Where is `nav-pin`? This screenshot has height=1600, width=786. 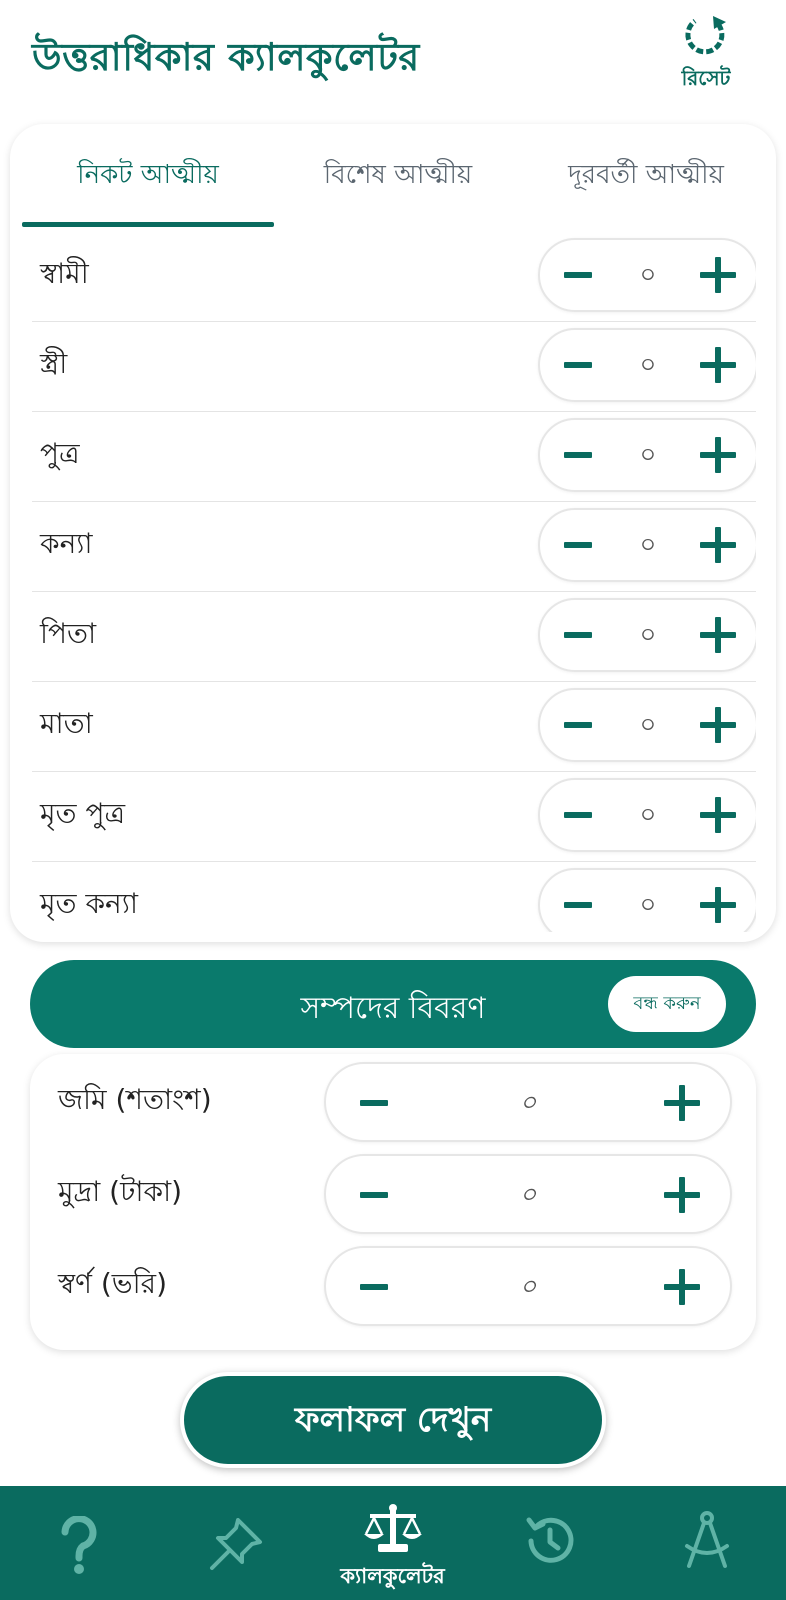 nav-pin is located at coordinates (235, 1543).